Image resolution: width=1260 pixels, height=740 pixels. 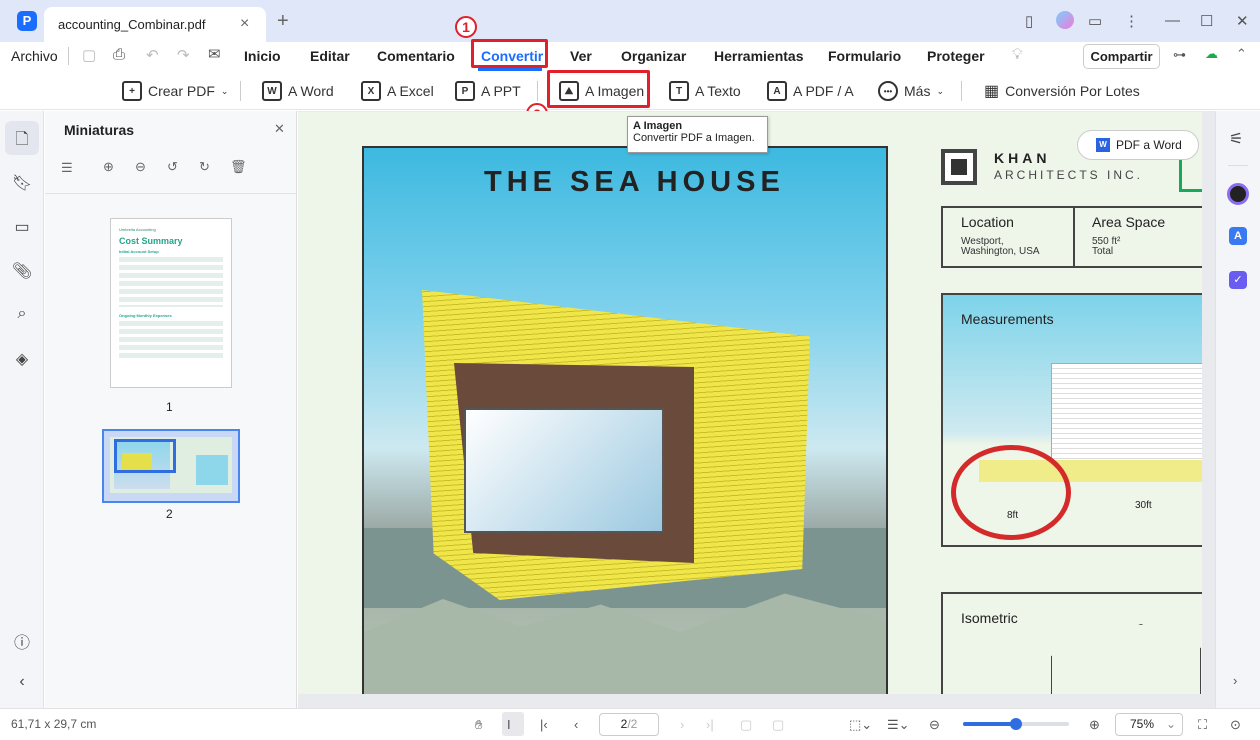 What do you see at coordinates (99, 130) in the screenshot?
I see `panel-title: Miniaturas` at bounding box center [99, 130].